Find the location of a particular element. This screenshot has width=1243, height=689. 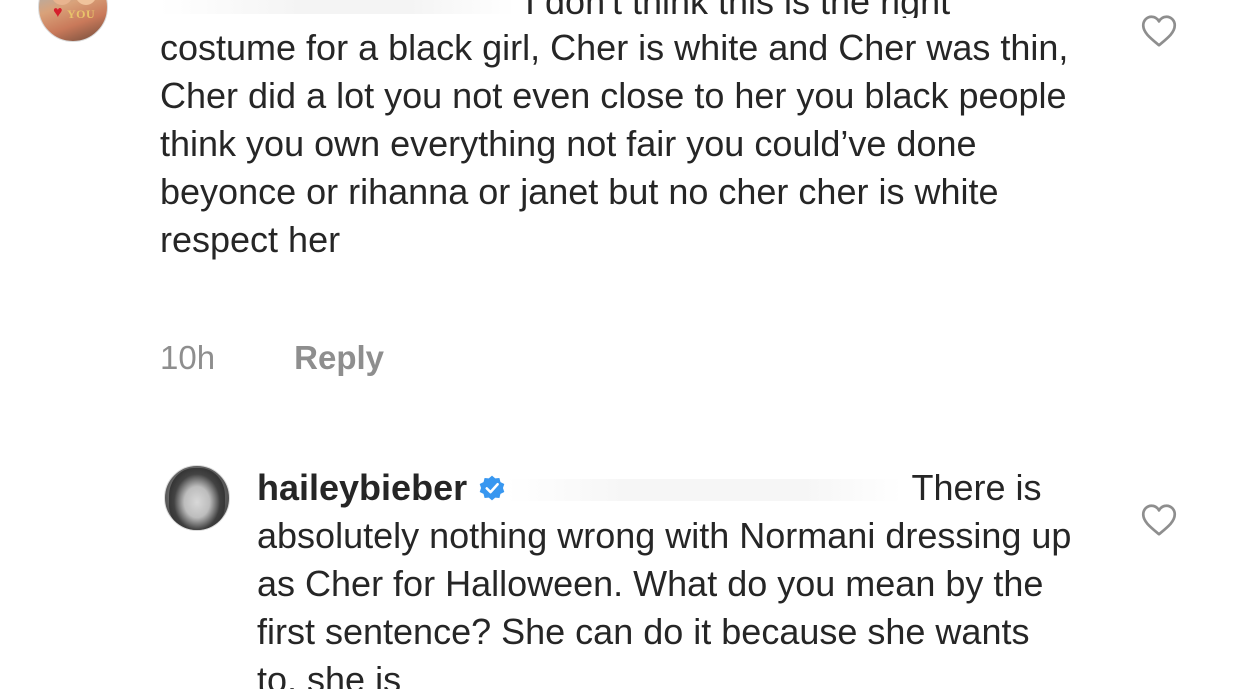

avatar-badge-text: YOU is located at coordinates (81, 14).